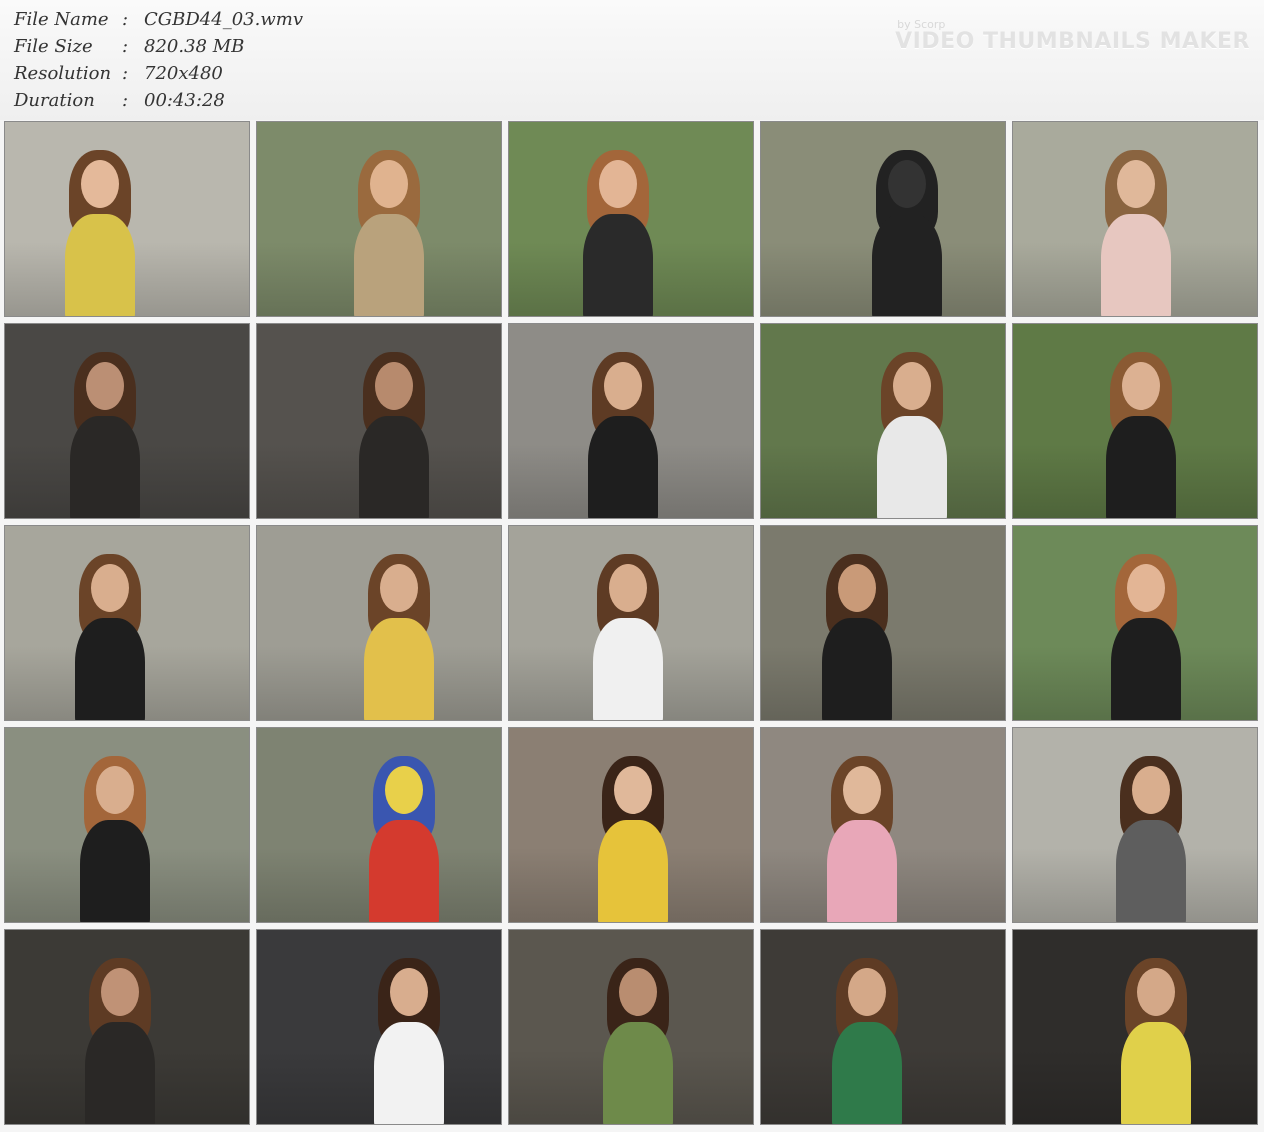 The height and width of the screenshot is (1132, 1264). I want to click on duration-sep: :, so click(125, 100).